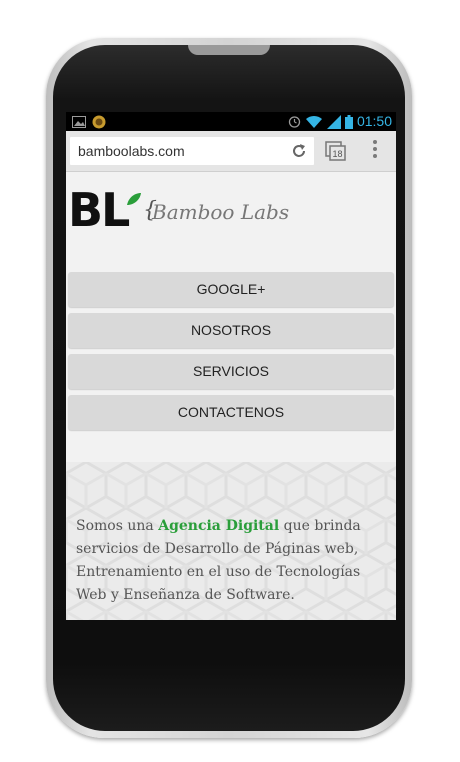  I want to click on logo-name: Bamboo Labs, so click(221, 212).